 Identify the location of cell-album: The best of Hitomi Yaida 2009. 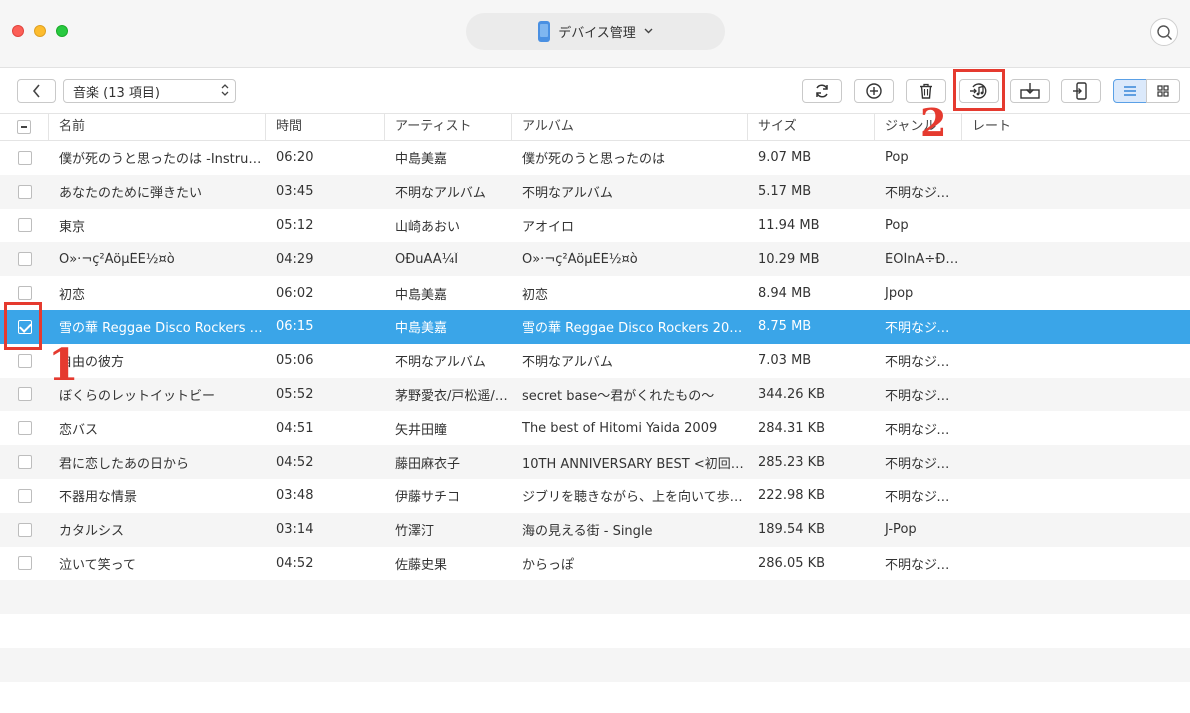
(620, 428).